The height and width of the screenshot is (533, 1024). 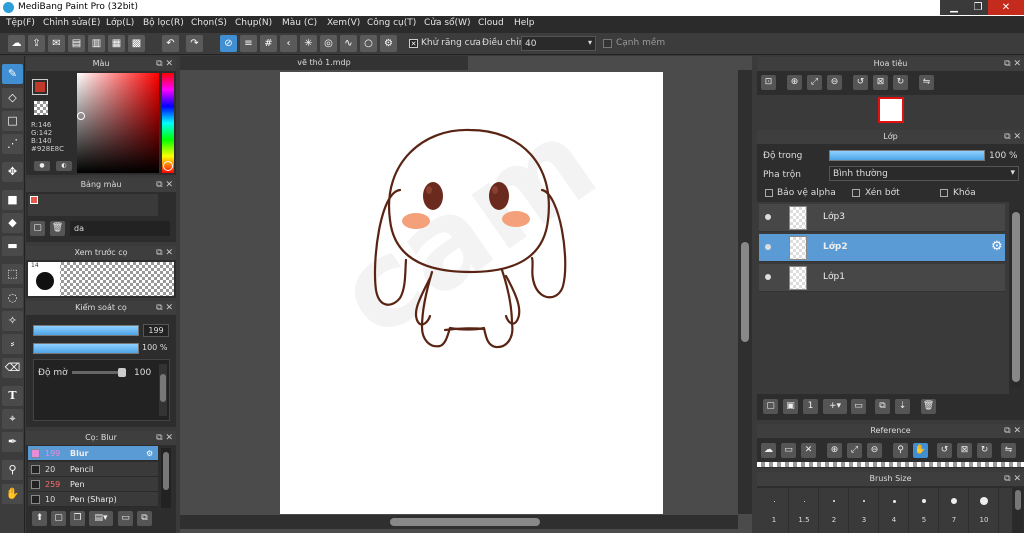 I want to click on copy-brush-icon: ❐, so click(x=77, y=518).